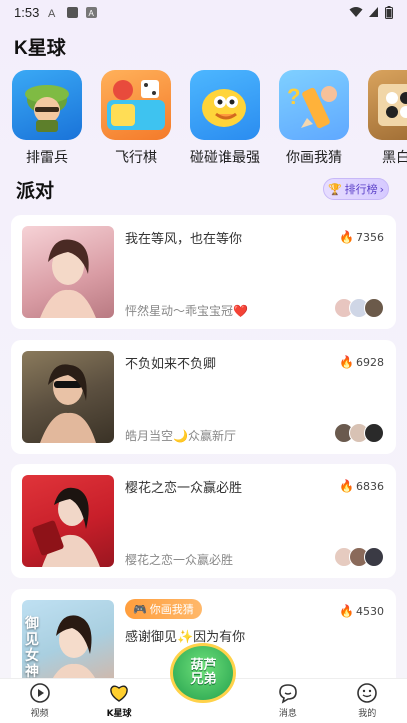  Describe the element at coordinates (184, 488) in the screenshot. I see `room-title: 樱花之恋一众赢必胜` at that location.